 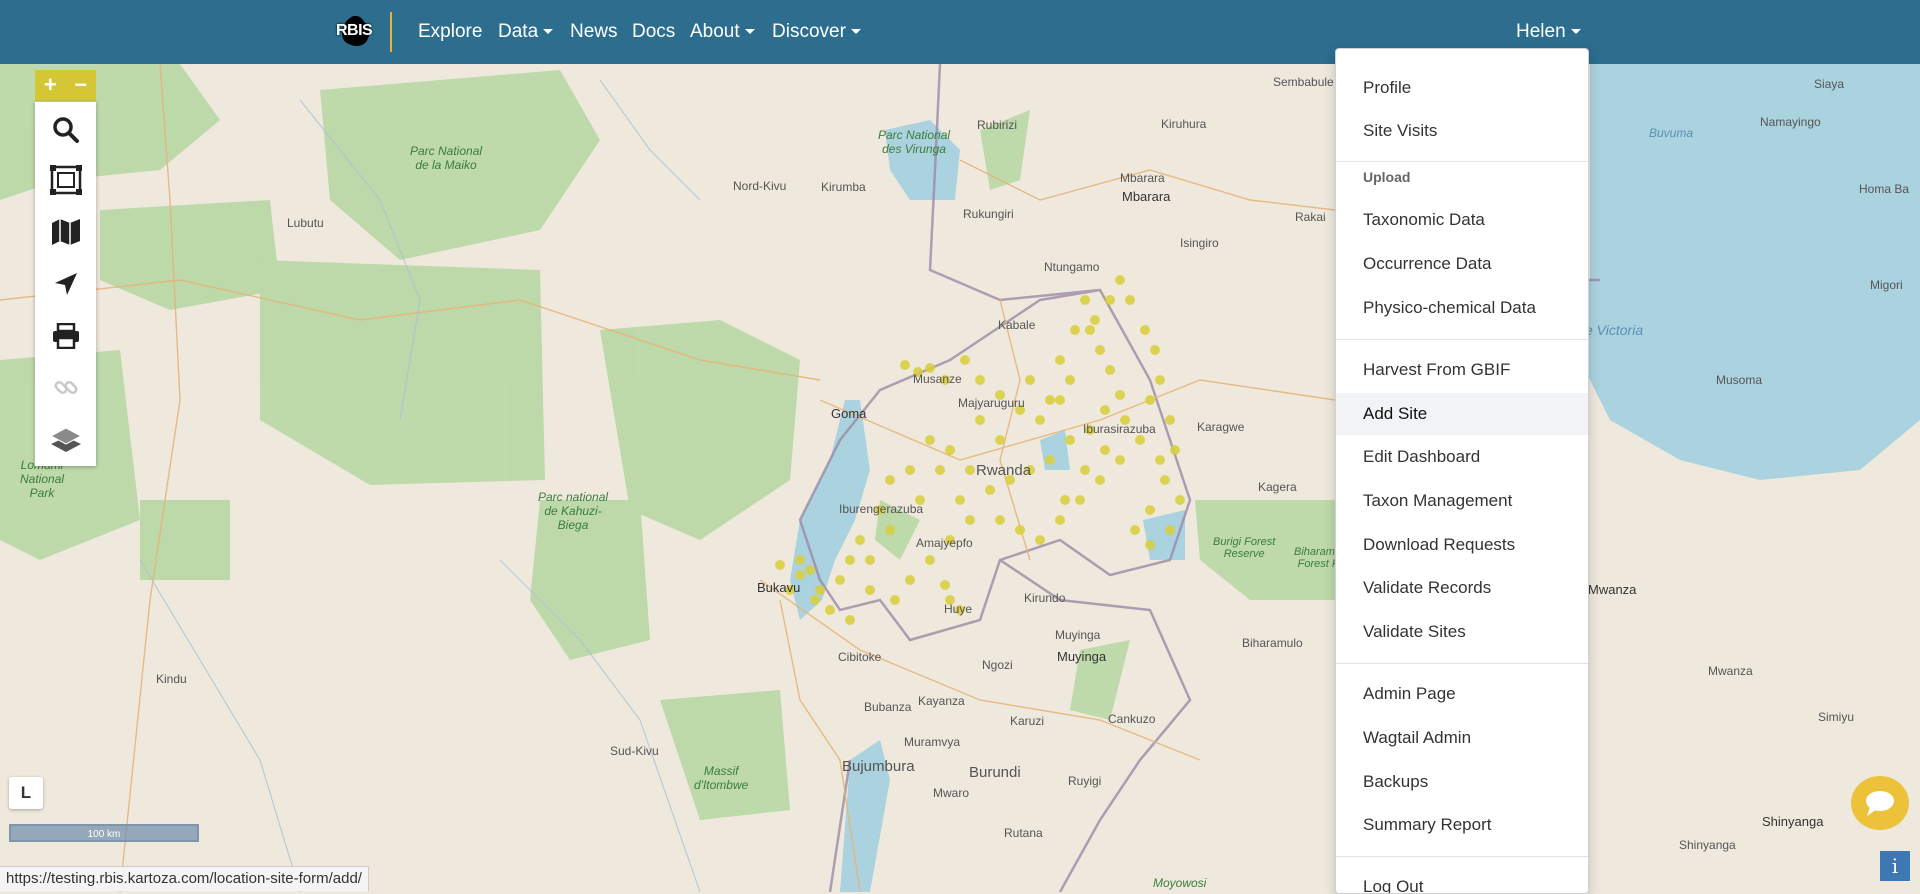 I want to click on map-label-isingiro: Isingiro, so click(x=1199, y=243).